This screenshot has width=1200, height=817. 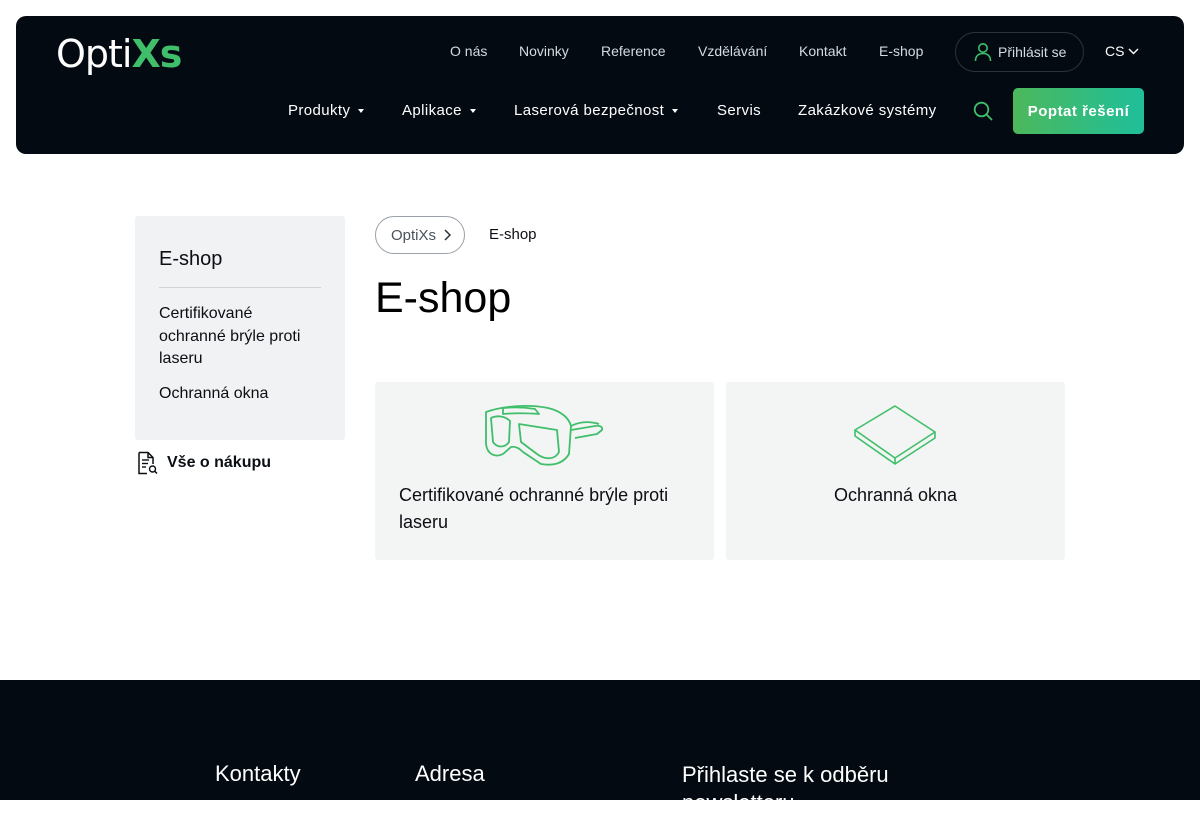 What do you see at coordinates (148, 463) in the screenshot?
I see `document-search-icon` at bounding box center [148, 463].